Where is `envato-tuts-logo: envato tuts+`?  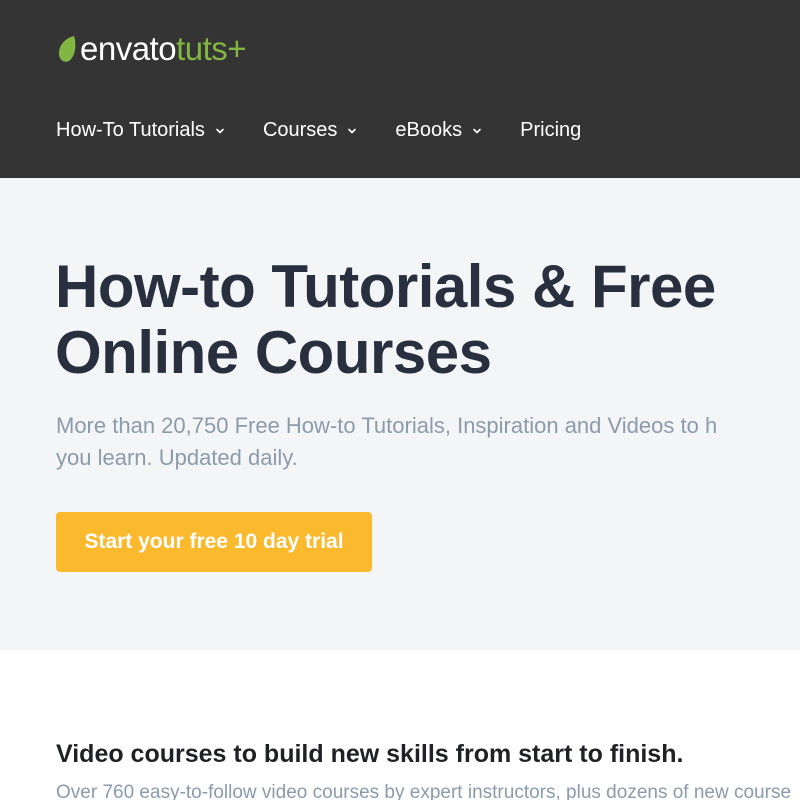
envato-tuts-logo: envato tuts+ is located at coordinates (151, 49).